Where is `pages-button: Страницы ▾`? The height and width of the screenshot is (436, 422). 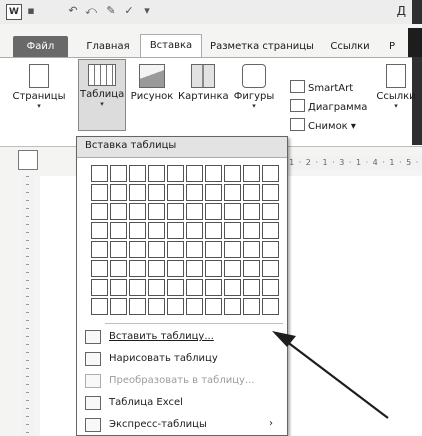 pages-button: Страницы ▾ is located at coordinates (39, 87).